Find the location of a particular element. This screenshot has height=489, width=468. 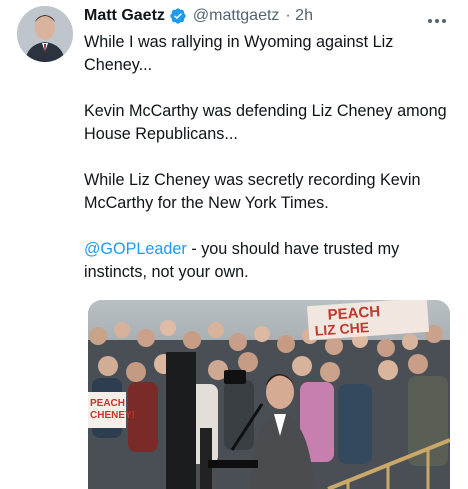

avatar-photo is located at coordinates (45, 34).